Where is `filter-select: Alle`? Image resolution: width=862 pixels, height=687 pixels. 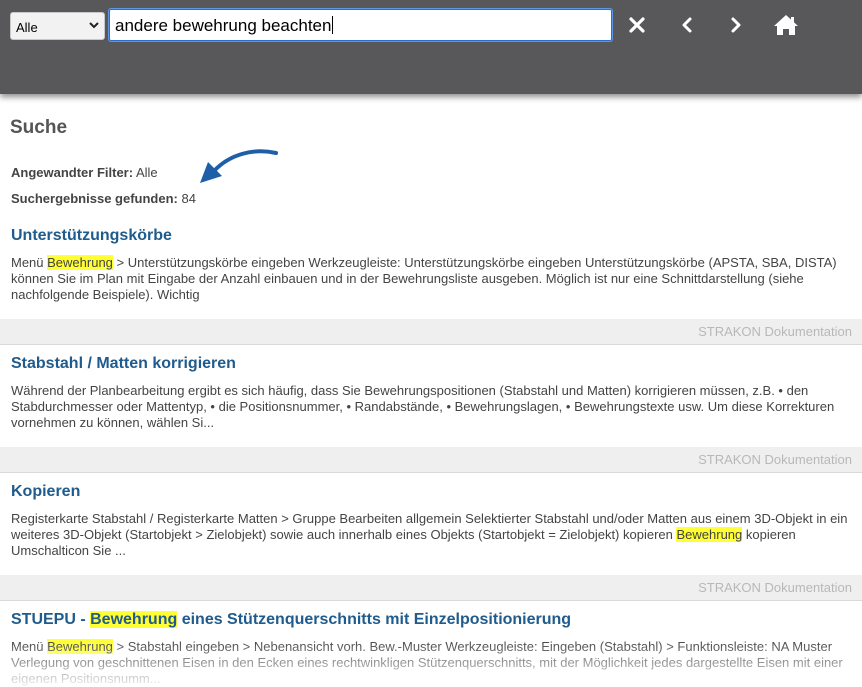
filter-select: Alle is located at coordinates (57, 26).